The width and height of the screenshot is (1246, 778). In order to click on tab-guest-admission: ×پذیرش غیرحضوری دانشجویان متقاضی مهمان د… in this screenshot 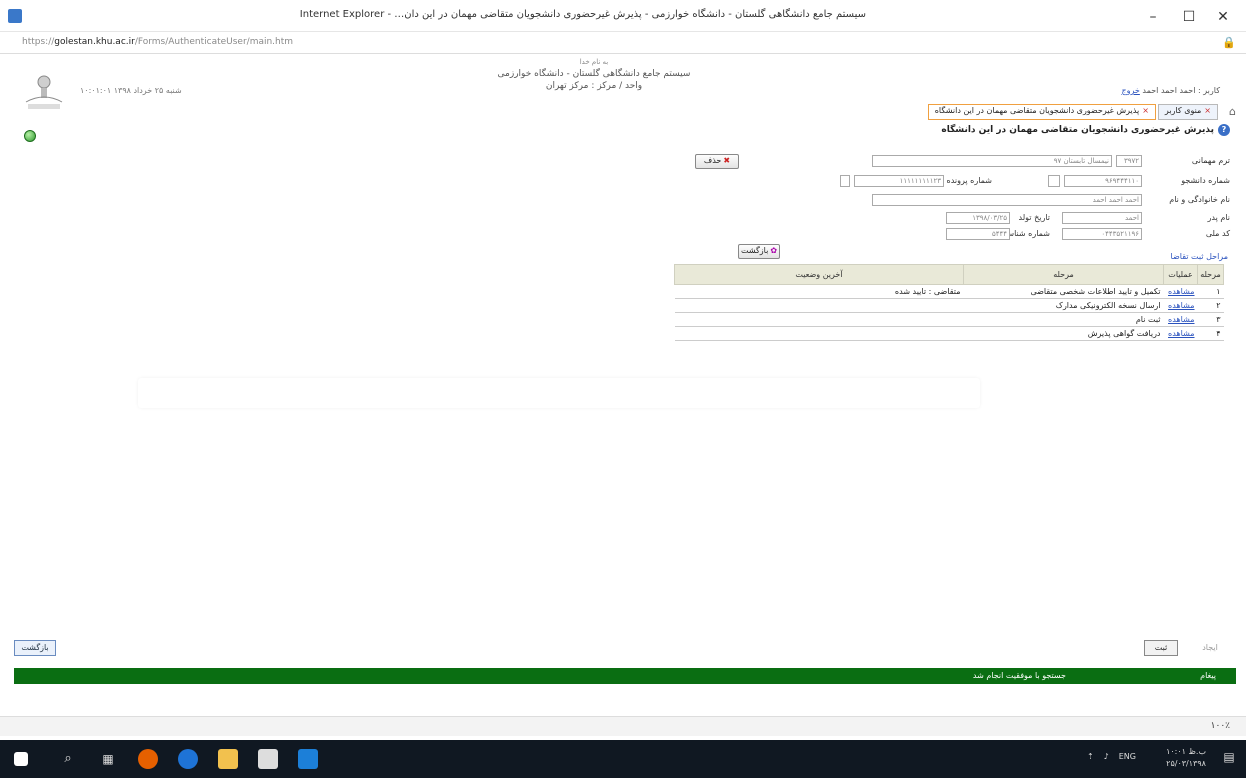, I will do `click(1041, 112)`.